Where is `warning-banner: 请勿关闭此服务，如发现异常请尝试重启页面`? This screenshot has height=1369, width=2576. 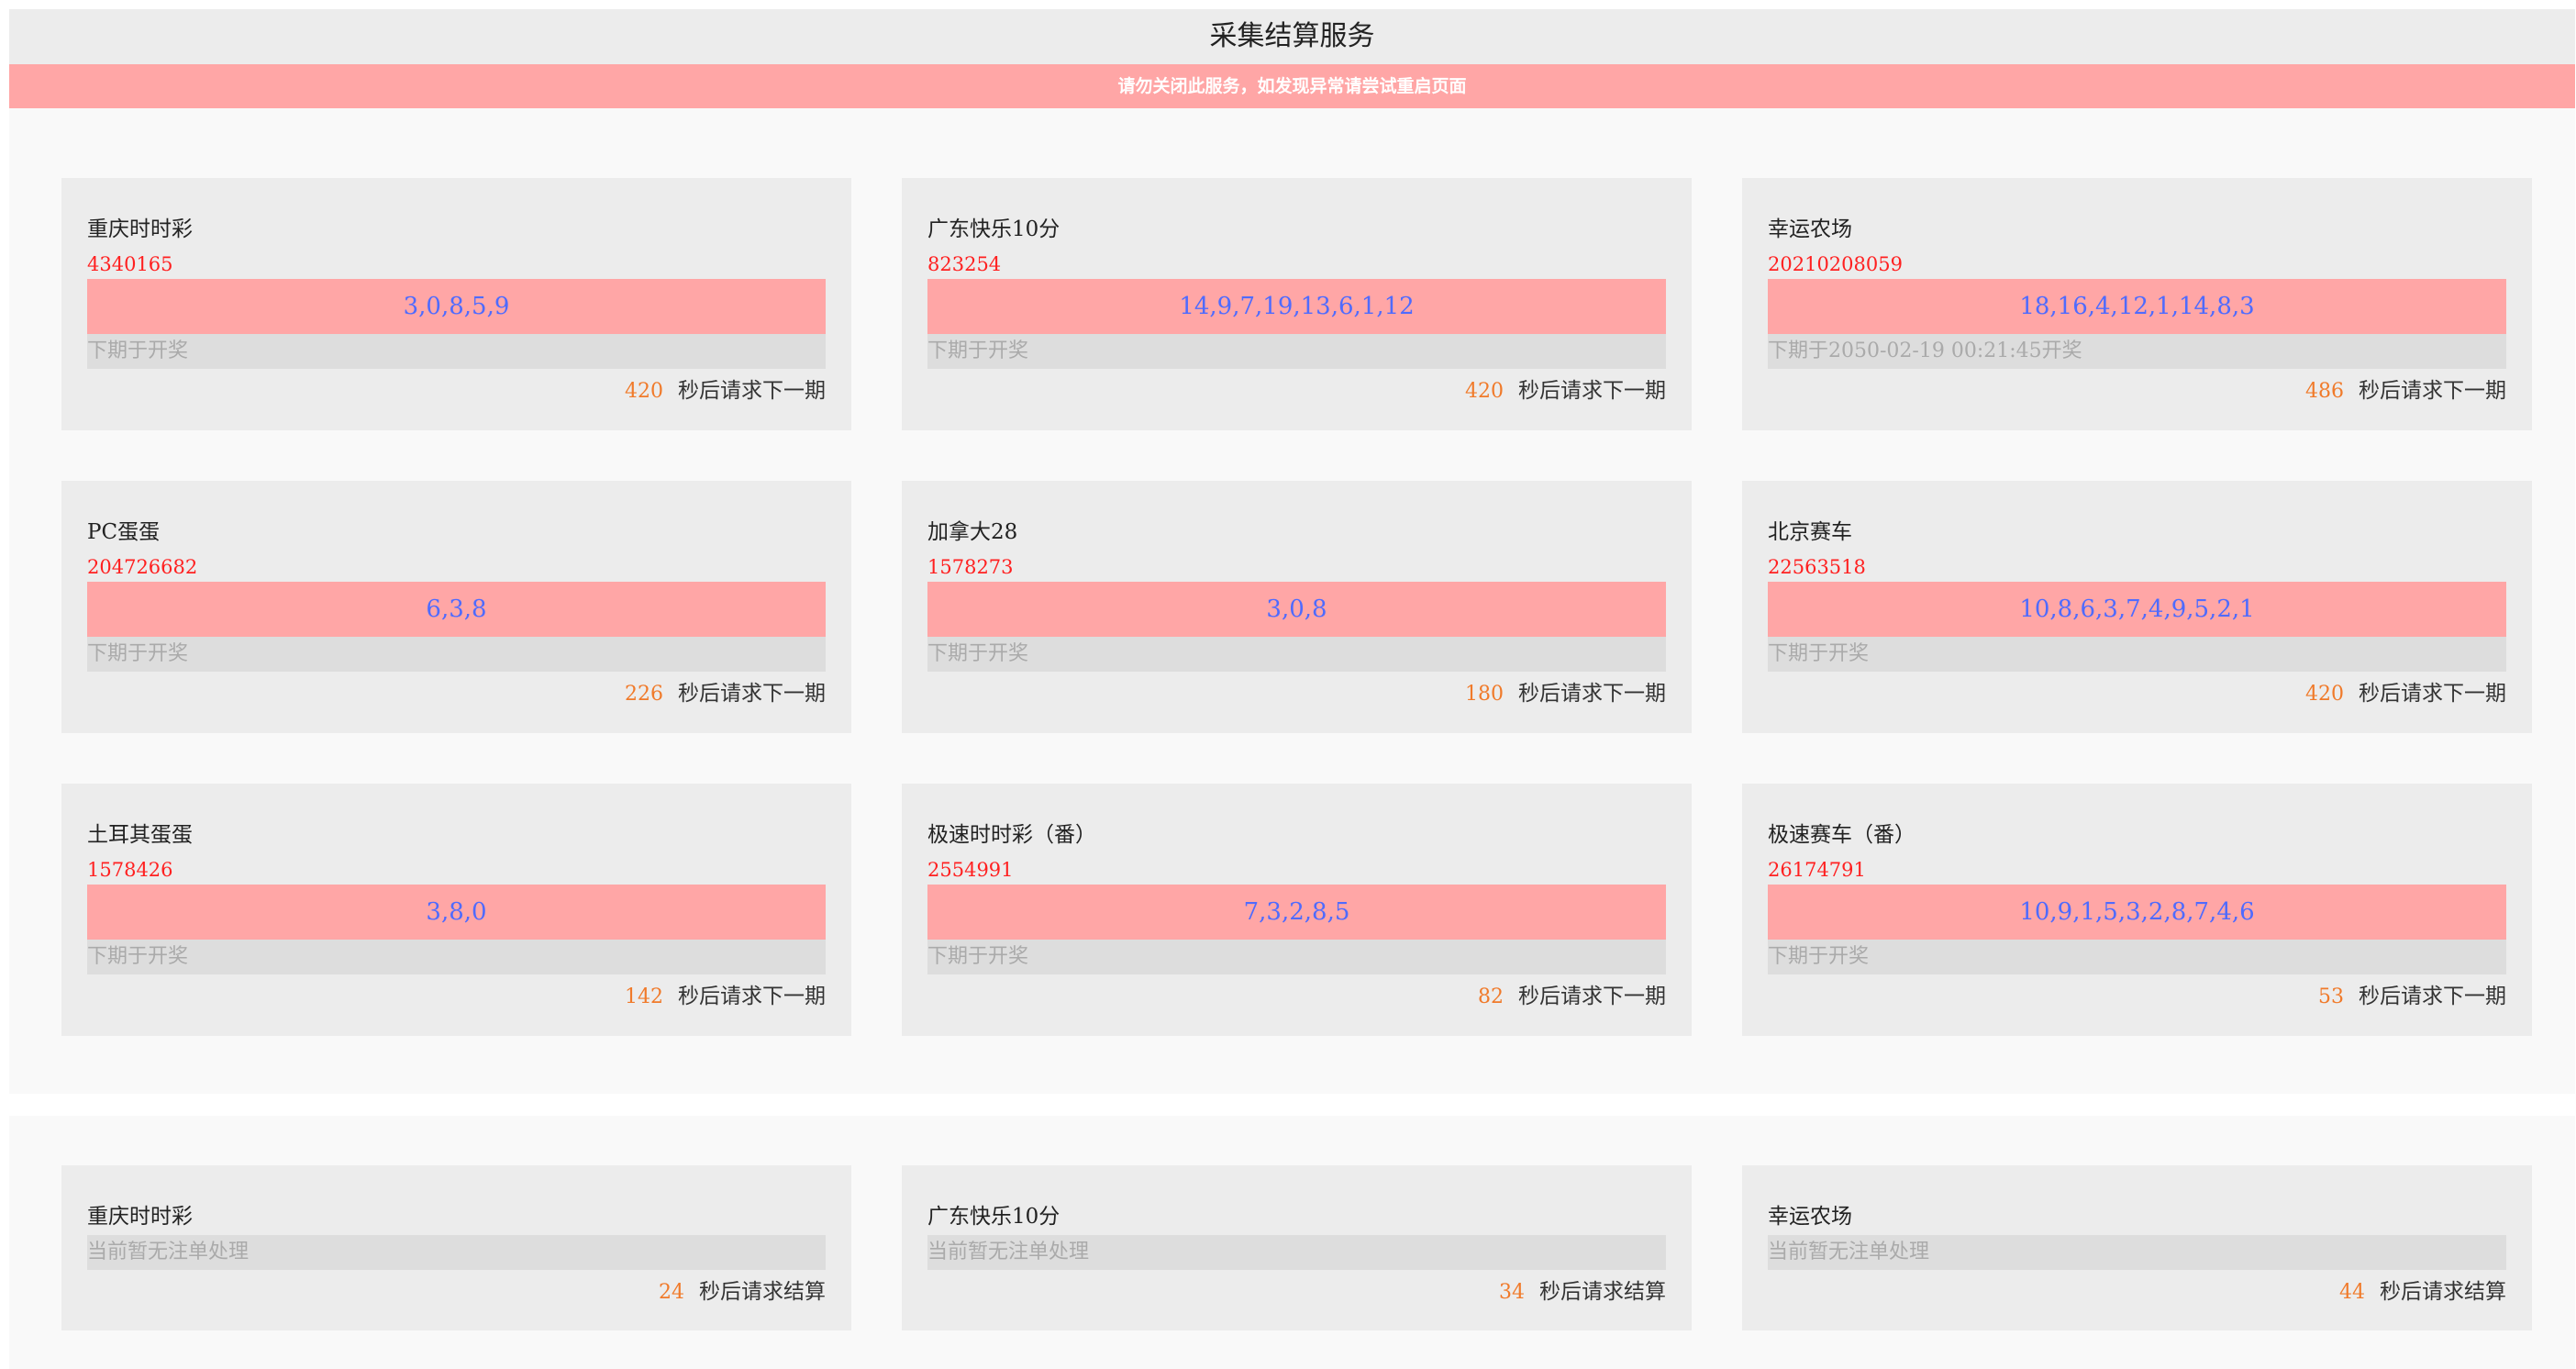
warning-banner: 请勿关闭此服务，如发现异常请尝试重启页面 is located at coordinates (1292, 86).